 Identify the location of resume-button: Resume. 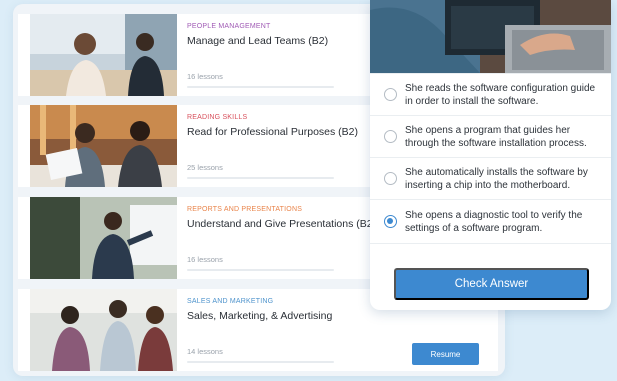
(445, 354).